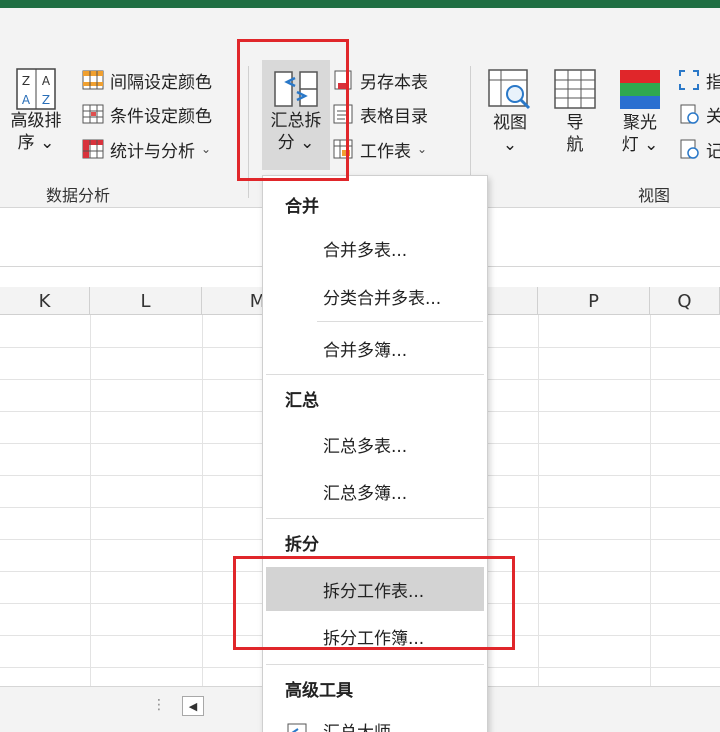 The width and height of the screenshot is (720, 732). I want to click on spotlight-label-2: 灯 ⌄, so click(640, 145).